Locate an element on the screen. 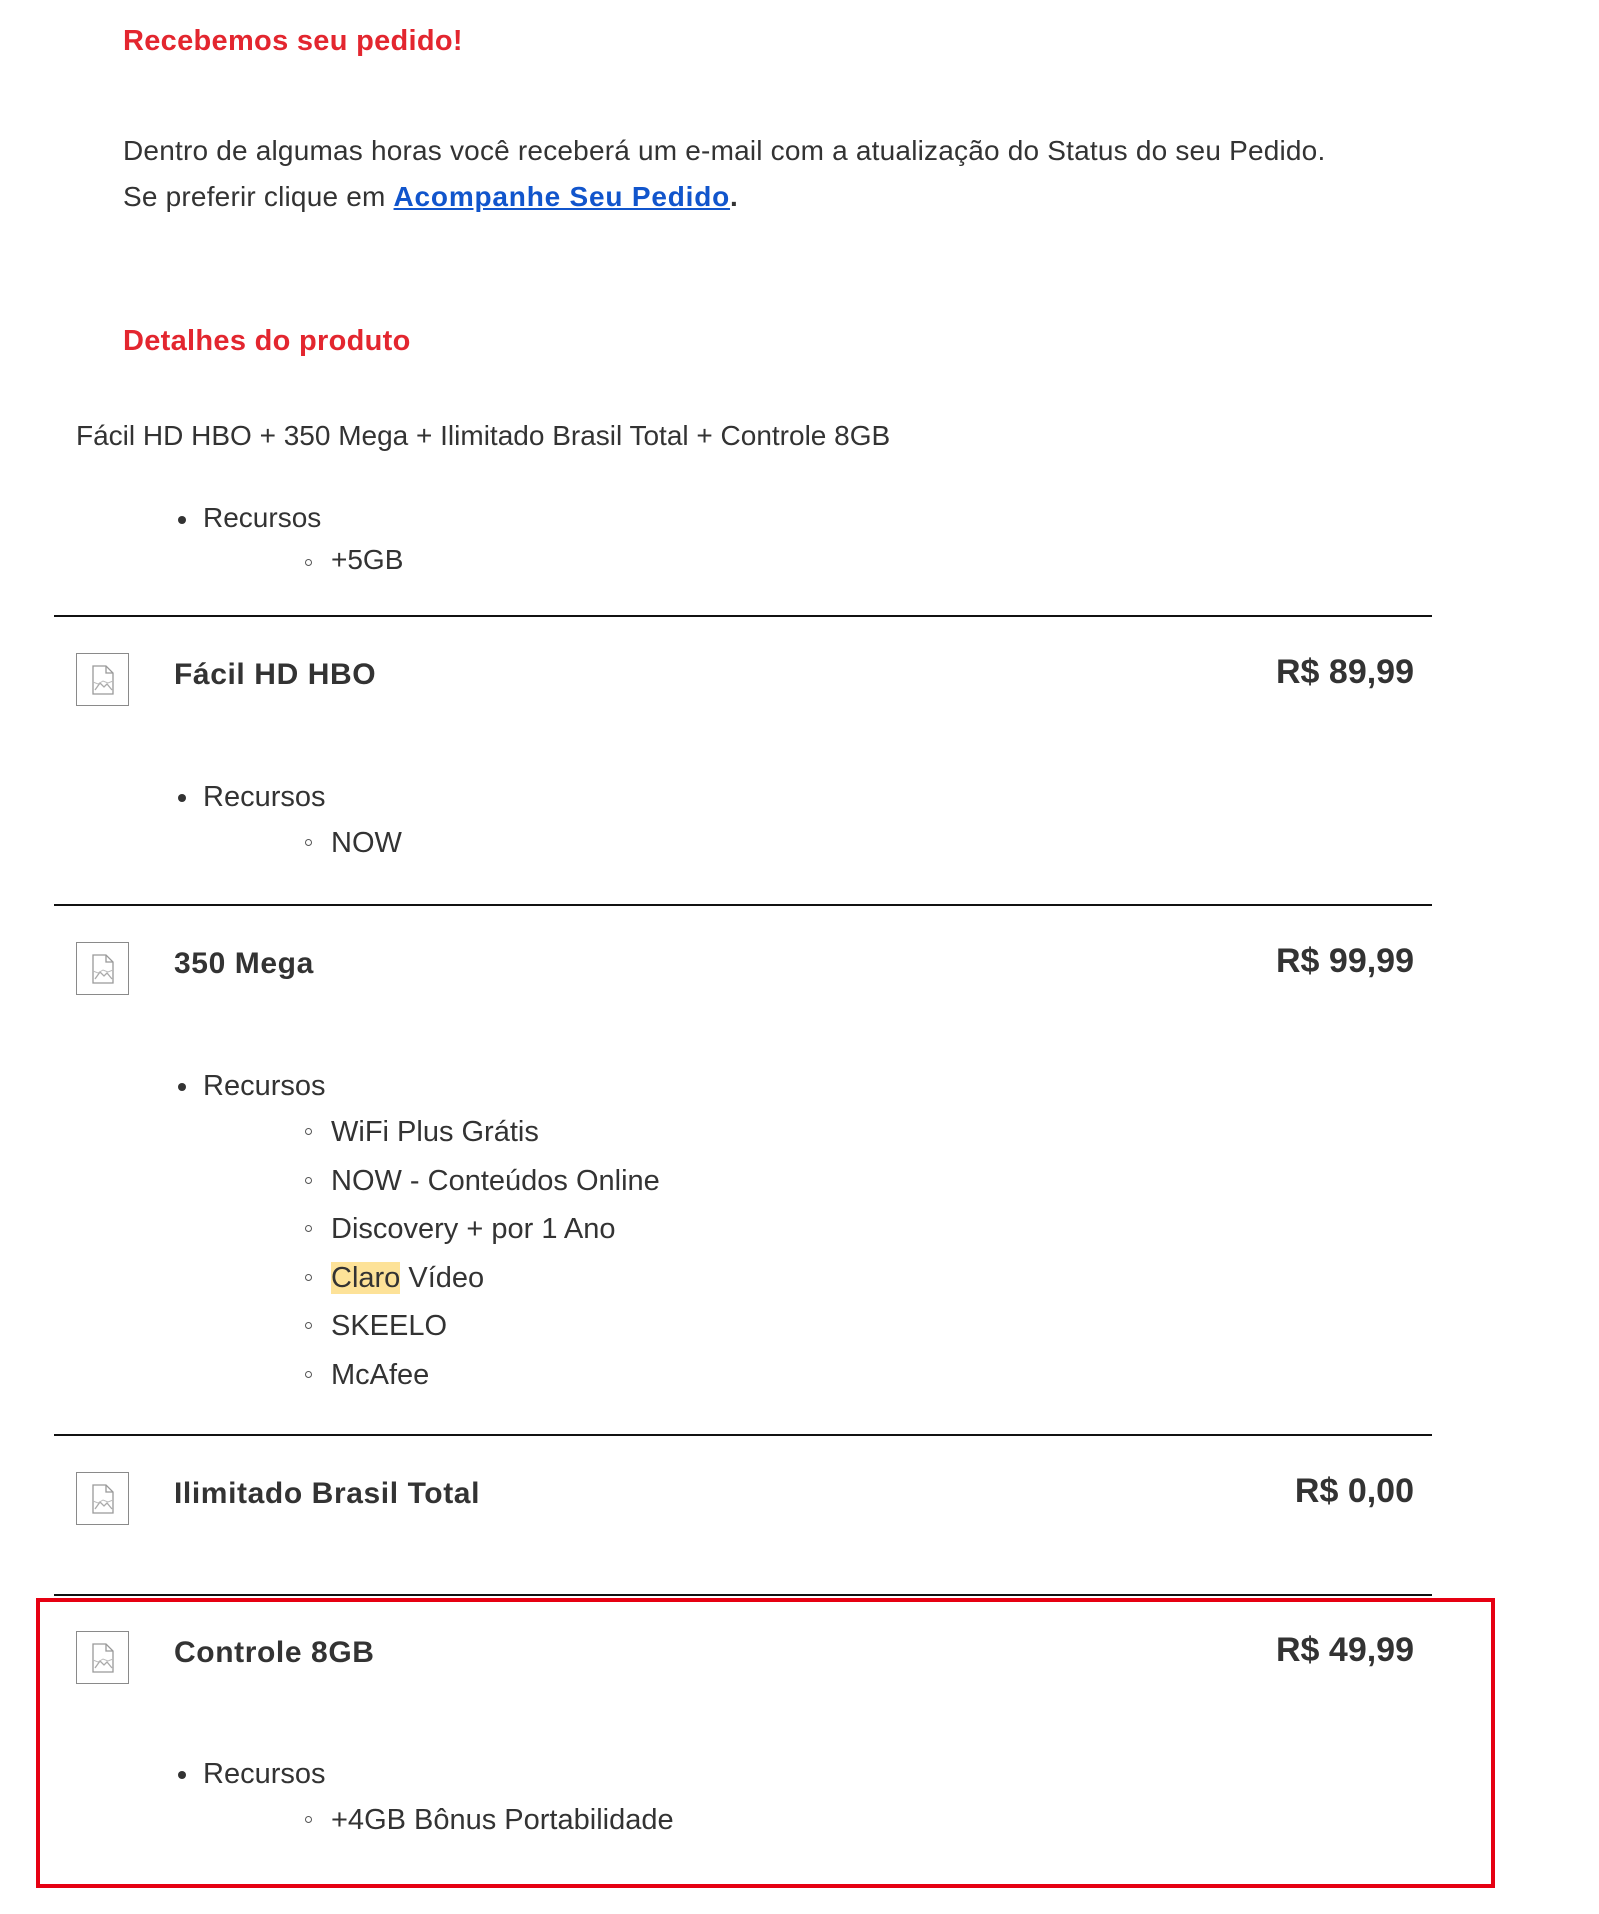  intro-line-2-suffix: . is located at coordinates (734, 196).